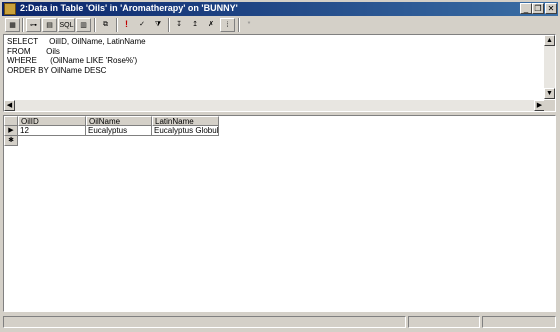 Image resolution: width=560 pixels, height=332 pixels. Describe the element at coordinates (66, 25) in the screenshot. I see `show-sql-pane-button: SQL` at that location.